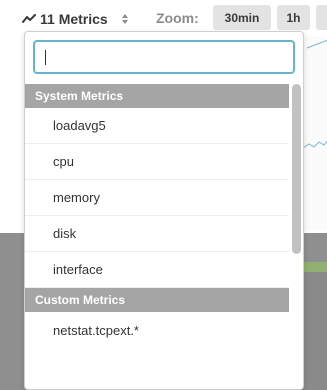 This screenshot has width=327, height=390. What do you see at coordinates (296, 169) in the screenshot?
I see `scrollbar-thumb` at bounding box center [296, 169].